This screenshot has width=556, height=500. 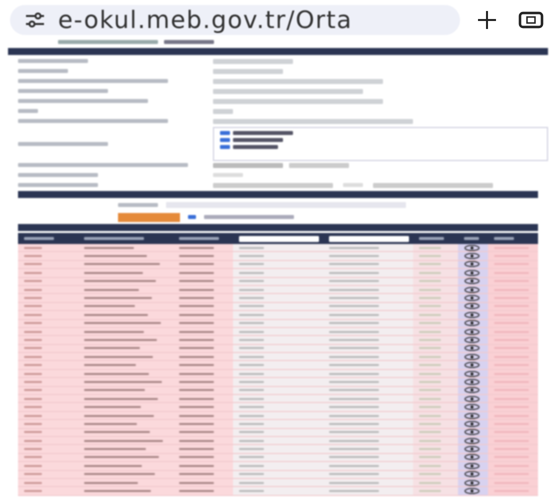 I want to click on address-bar: e-okul.meb.gov.tr/Orta, so click(x=235, y=20).